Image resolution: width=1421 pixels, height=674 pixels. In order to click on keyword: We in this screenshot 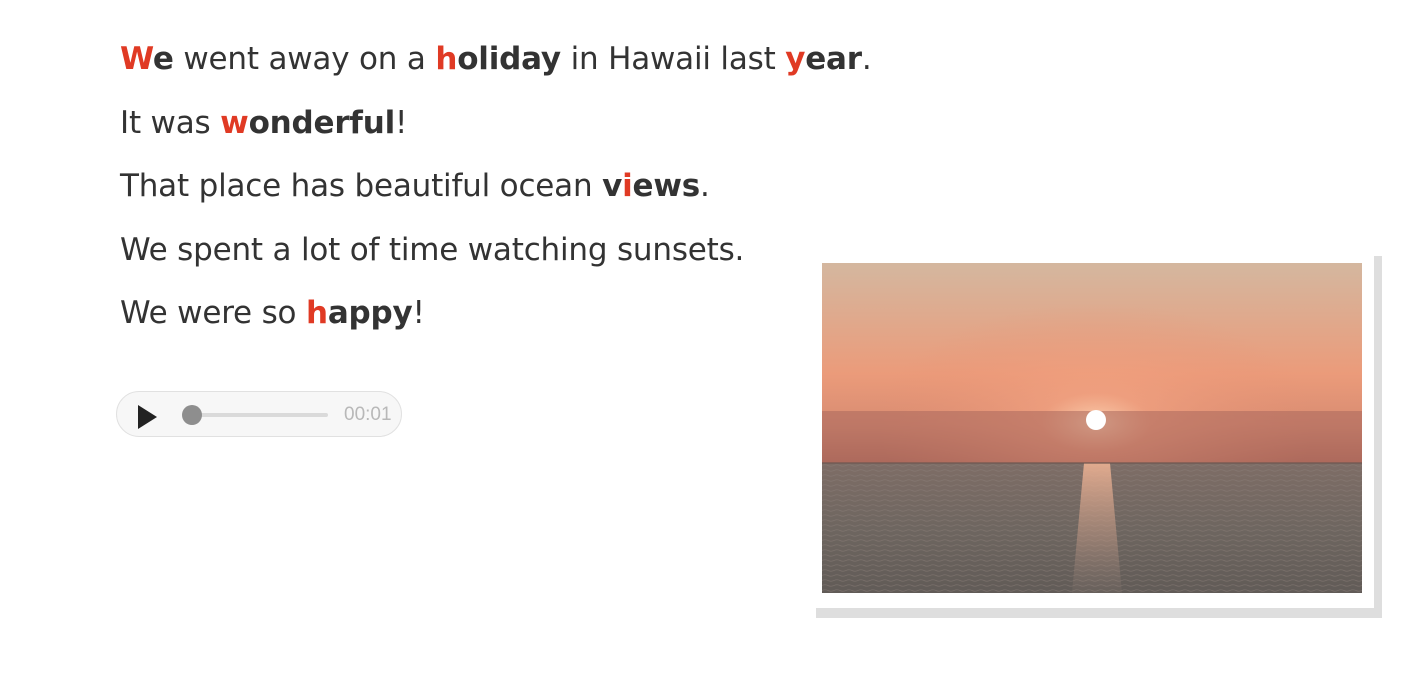, I will do `click(147, 59)`.